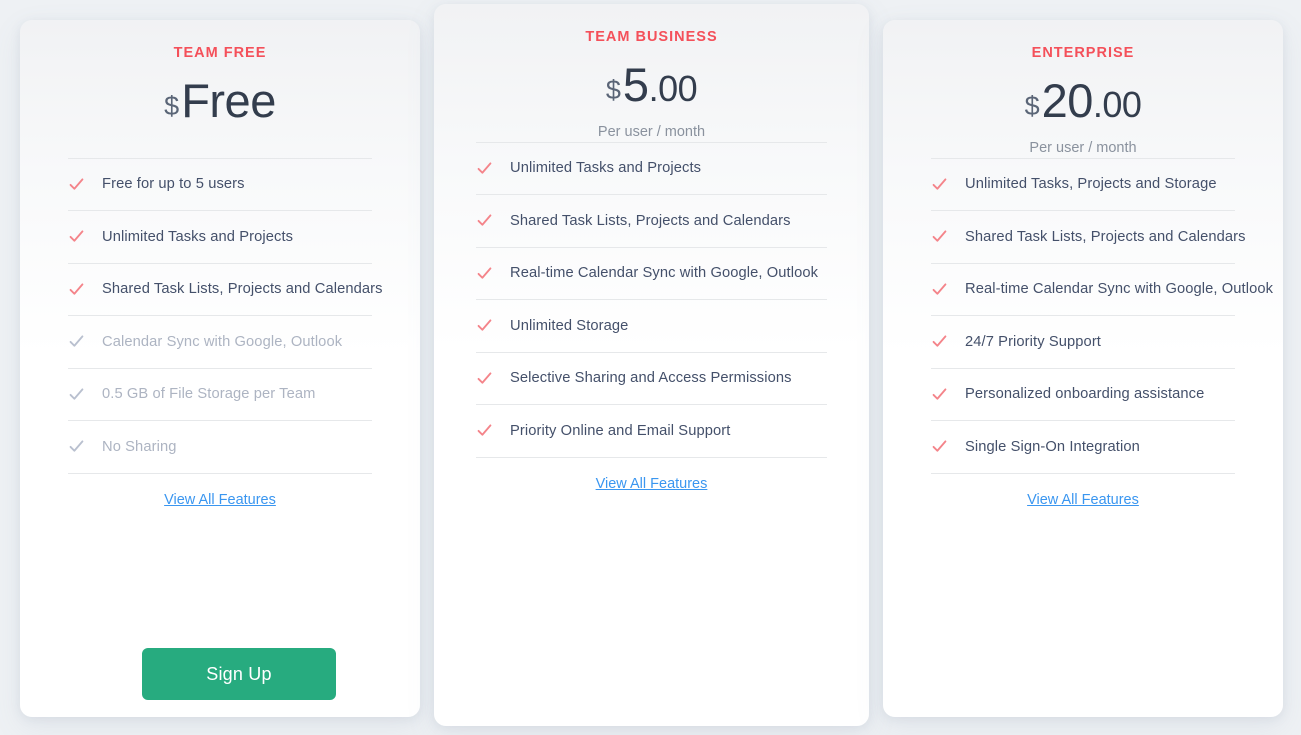 This screenshot has height=735, width=1301. I want to click on feature-label: Unlimited Storage, so click(569, 325).